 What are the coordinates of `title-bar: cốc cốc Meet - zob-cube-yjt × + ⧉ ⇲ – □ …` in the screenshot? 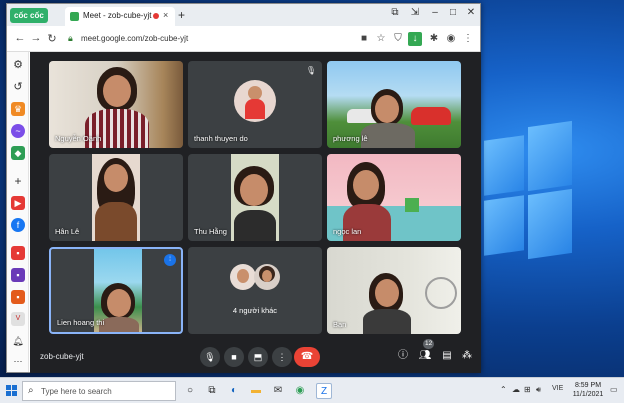 It's located at (243, 15).